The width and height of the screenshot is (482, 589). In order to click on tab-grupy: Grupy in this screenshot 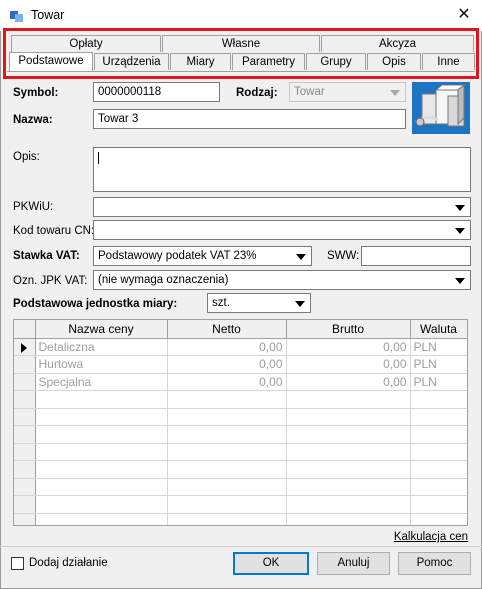, I will do `click(336, 61)`.